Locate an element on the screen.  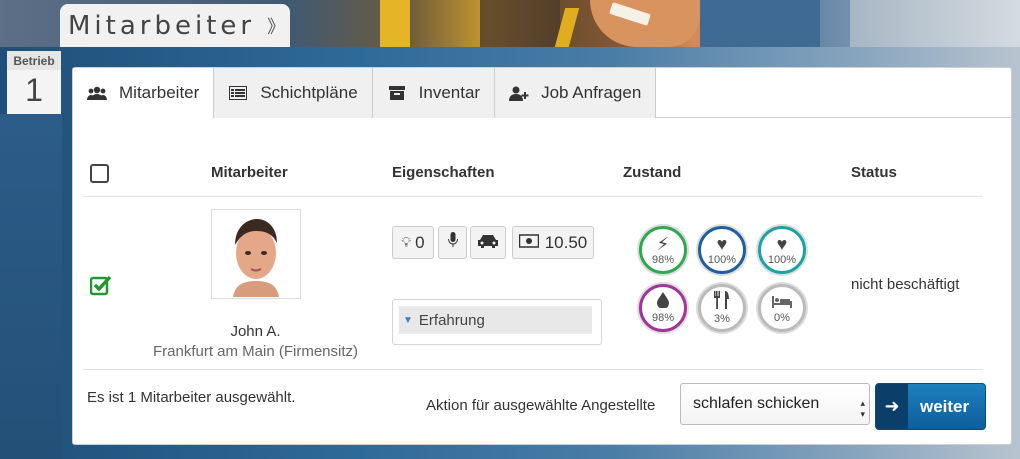
hygiene-gauge: 98% is located at coordinates (663, 308).